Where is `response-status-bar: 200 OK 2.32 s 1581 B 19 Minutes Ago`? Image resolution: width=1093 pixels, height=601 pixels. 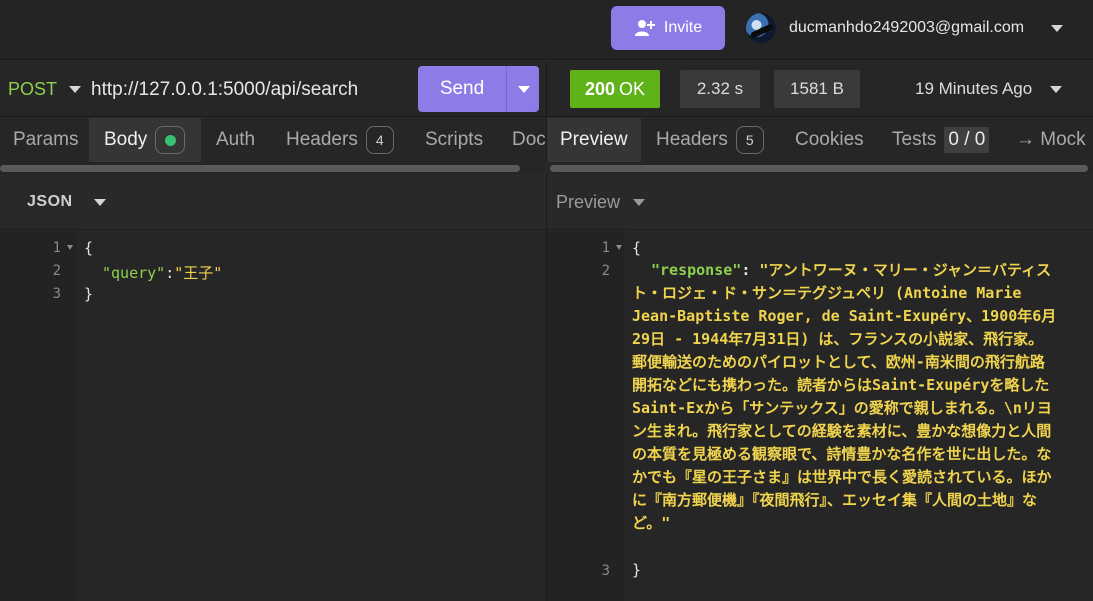
response-status-bar: 200 OK 2.32 s 1581 B 19 Minutes Ago is located at coordinates (819, 89).